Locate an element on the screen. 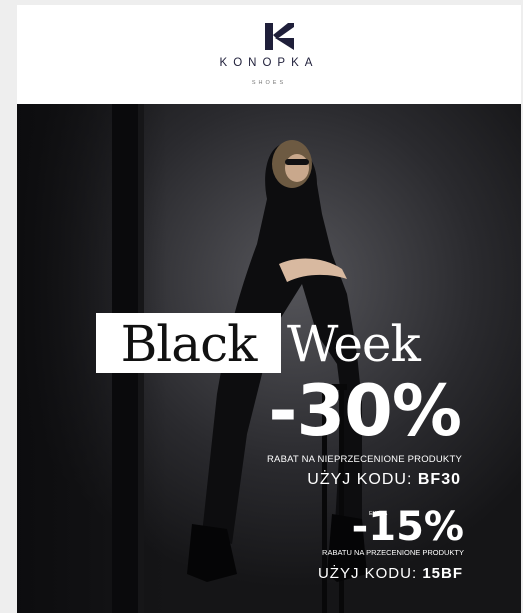 The image size is (523, 613). discount-main: -30% is located at coordinates (365, 411).